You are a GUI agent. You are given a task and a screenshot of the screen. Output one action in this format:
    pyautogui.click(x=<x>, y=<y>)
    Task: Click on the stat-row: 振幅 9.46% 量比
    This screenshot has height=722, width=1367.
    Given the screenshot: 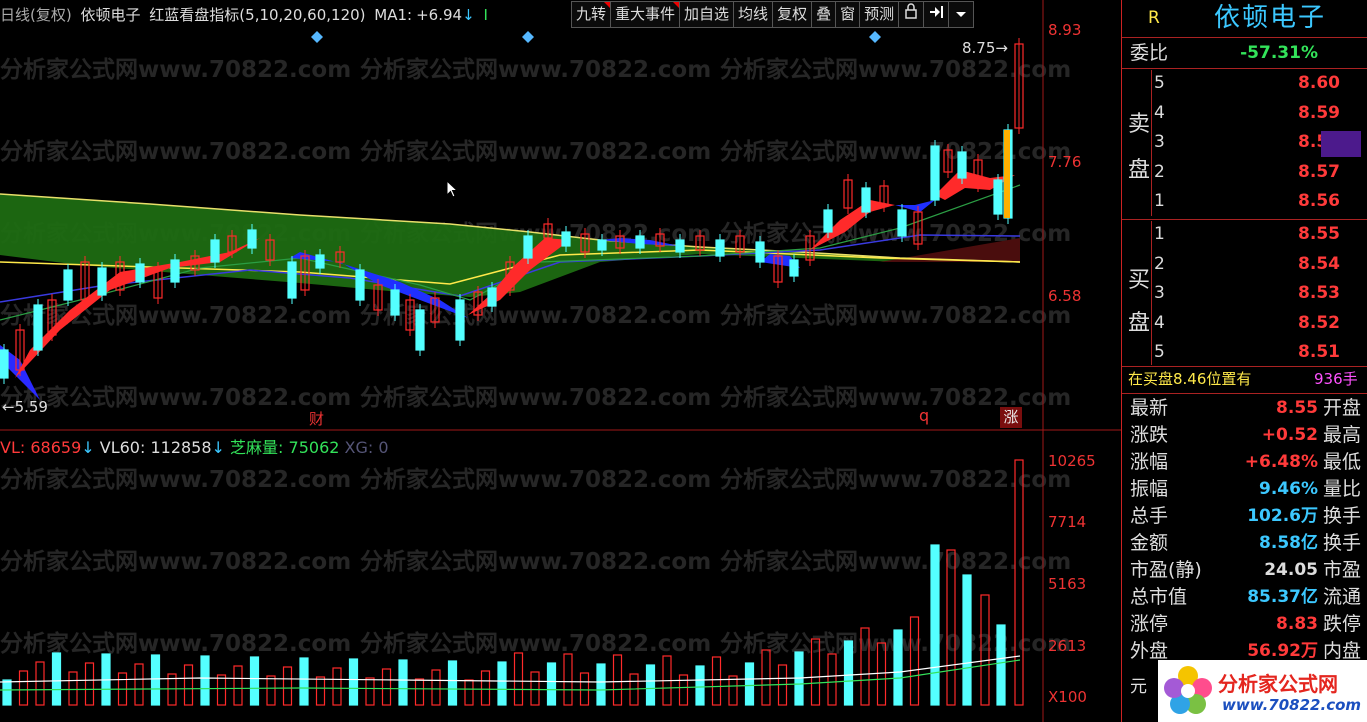 What is the action you would take?
    pyautogui.click(x=1244, y=489)
    